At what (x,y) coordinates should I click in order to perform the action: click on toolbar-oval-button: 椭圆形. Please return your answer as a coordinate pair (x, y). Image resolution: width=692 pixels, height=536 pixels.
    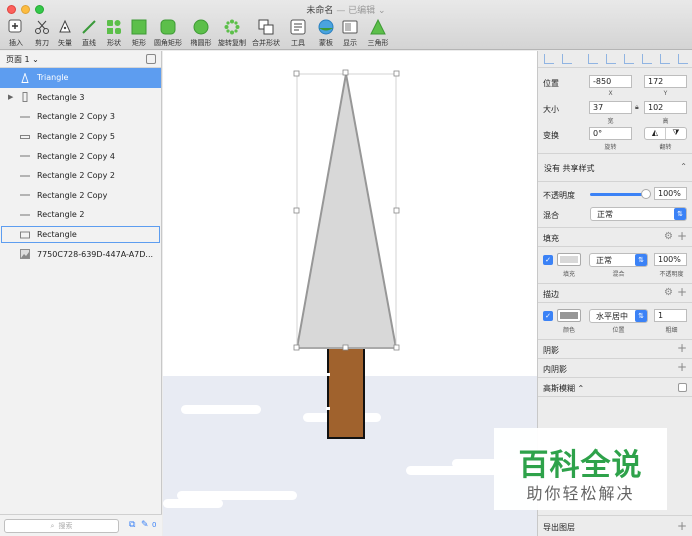
    Looking at the image, I should click on (201, 33).